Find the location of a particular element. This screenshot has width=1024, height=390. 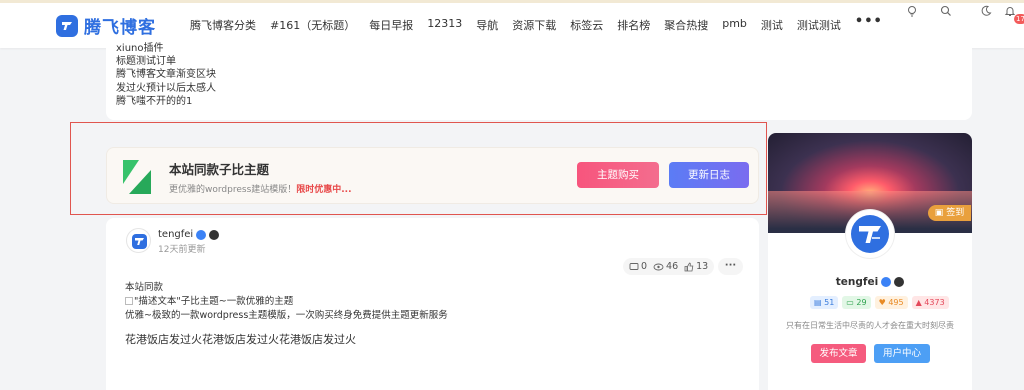

nav-item-tags: 标签云 is located at coordinates (586, 25).